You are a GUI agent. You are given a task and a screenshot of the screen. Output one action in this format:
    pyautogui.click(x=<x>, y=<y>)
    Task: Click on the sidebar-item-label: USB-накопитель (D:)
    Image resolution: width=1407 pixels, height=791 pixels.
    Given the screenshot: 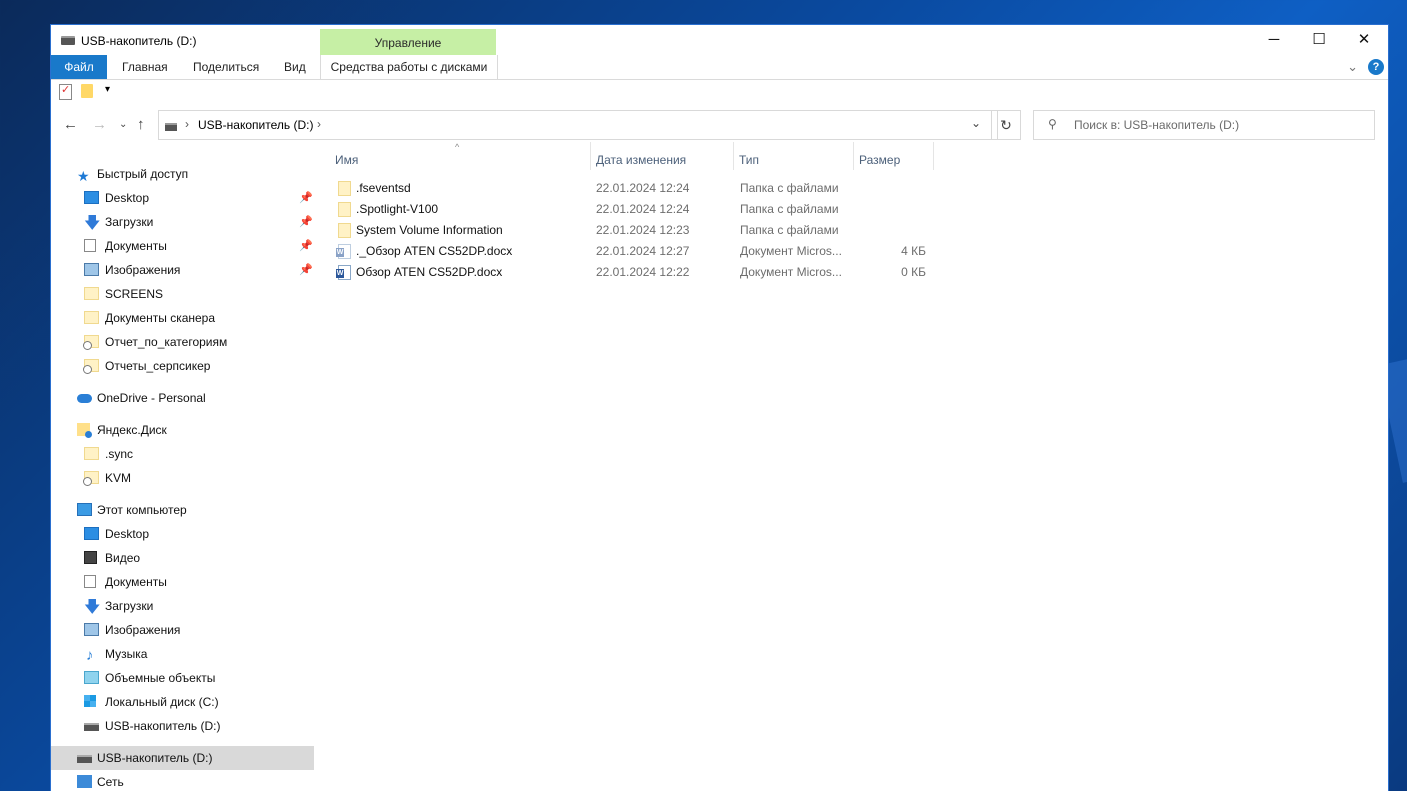 What is the action you would take?
    pyautogui.click(x=155, y=758)
    